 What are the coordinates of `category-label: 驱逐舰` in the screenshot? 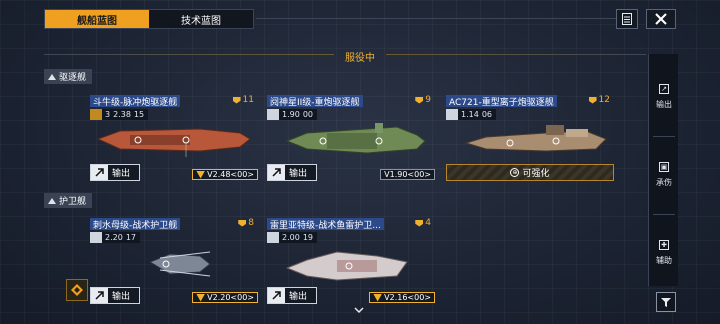 It's located at (73, 78).